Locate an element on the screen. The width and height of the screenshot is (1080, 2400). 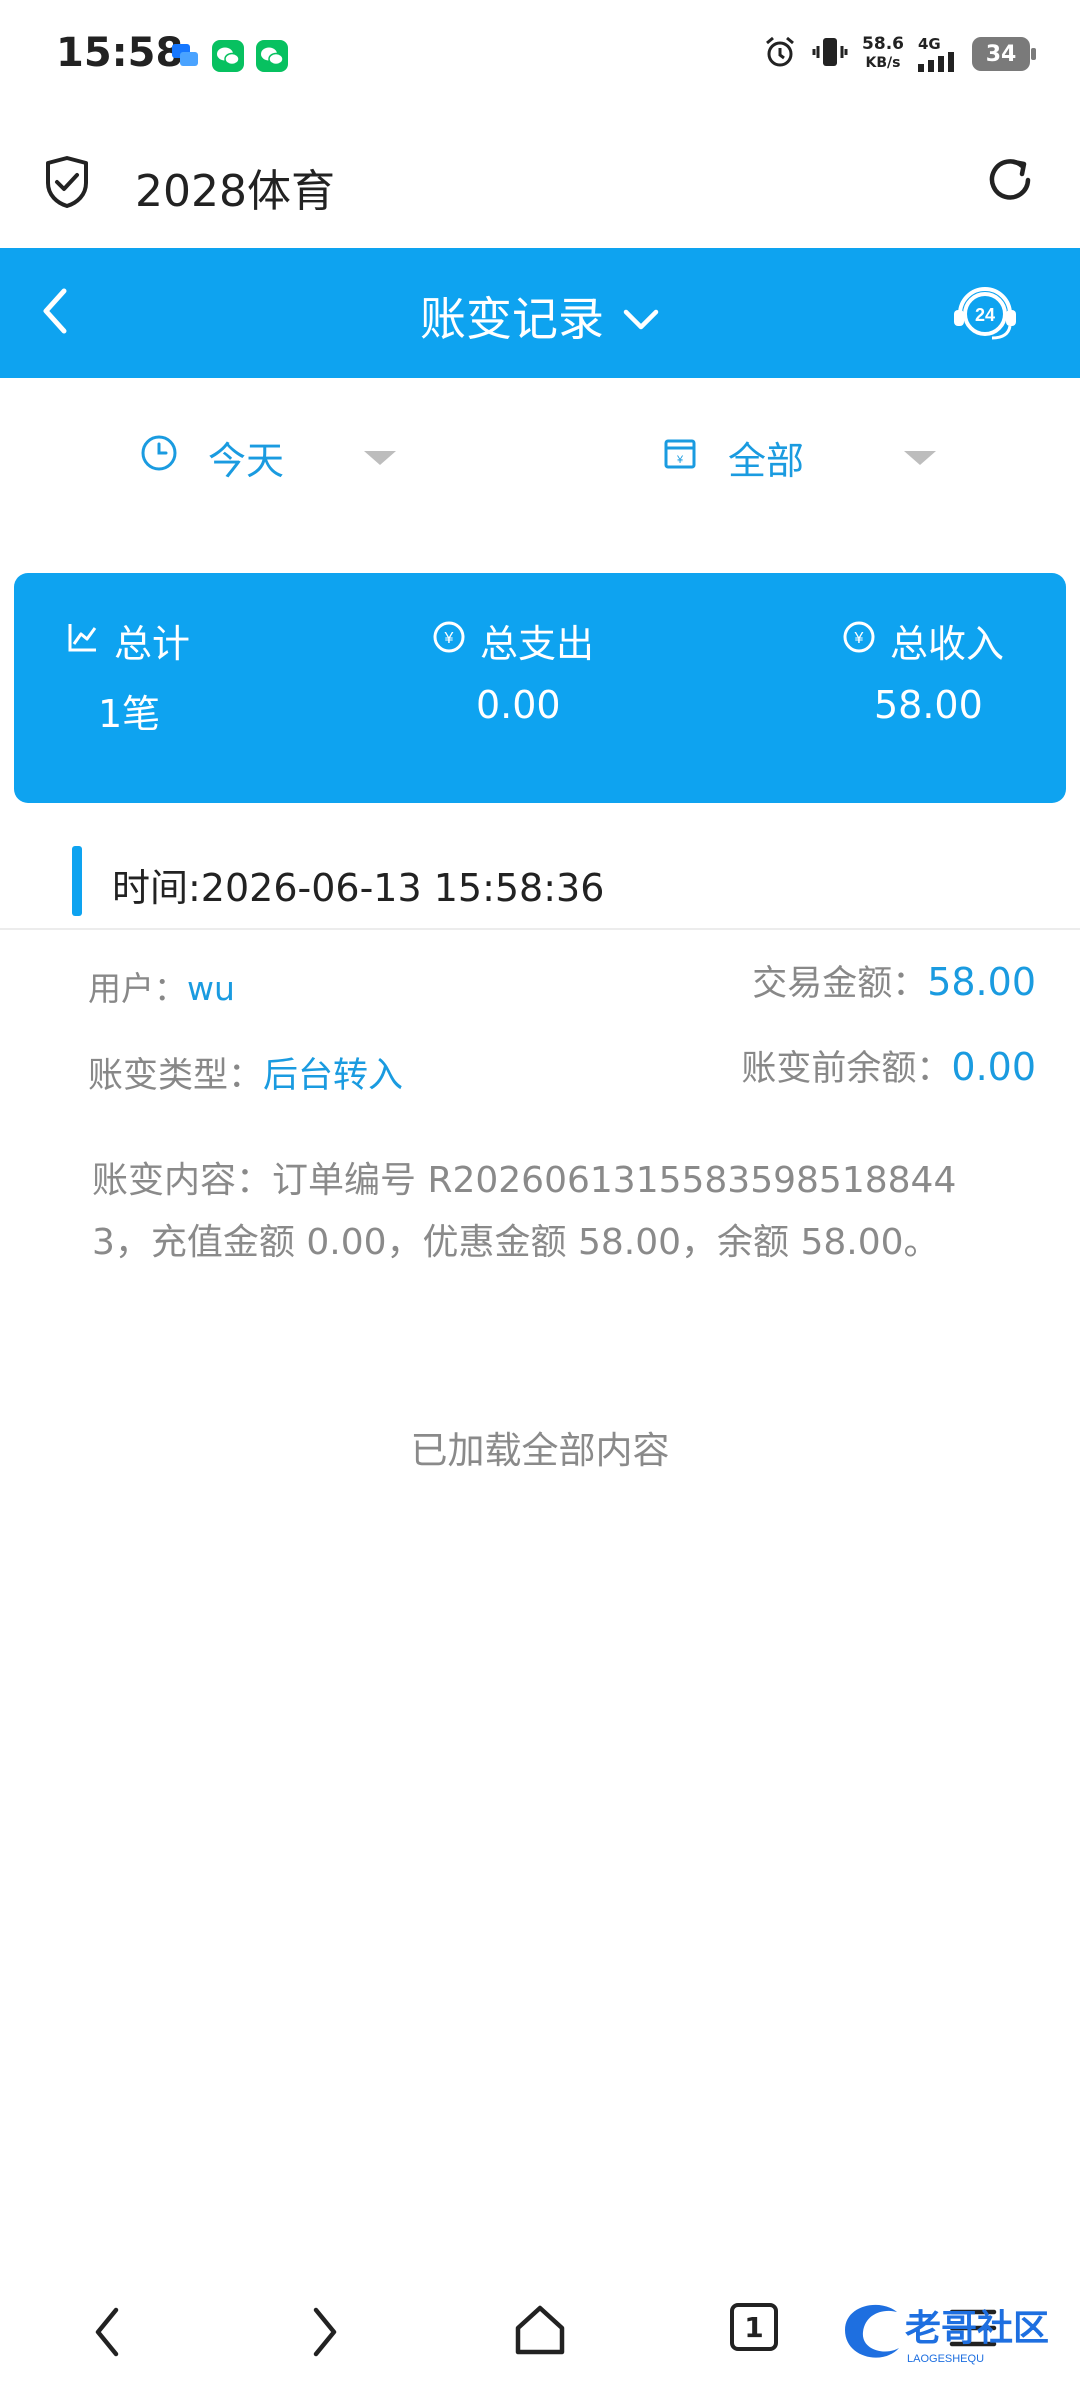
list-end-text: 已加载全部内容 is located at coordinates (540, 1450).